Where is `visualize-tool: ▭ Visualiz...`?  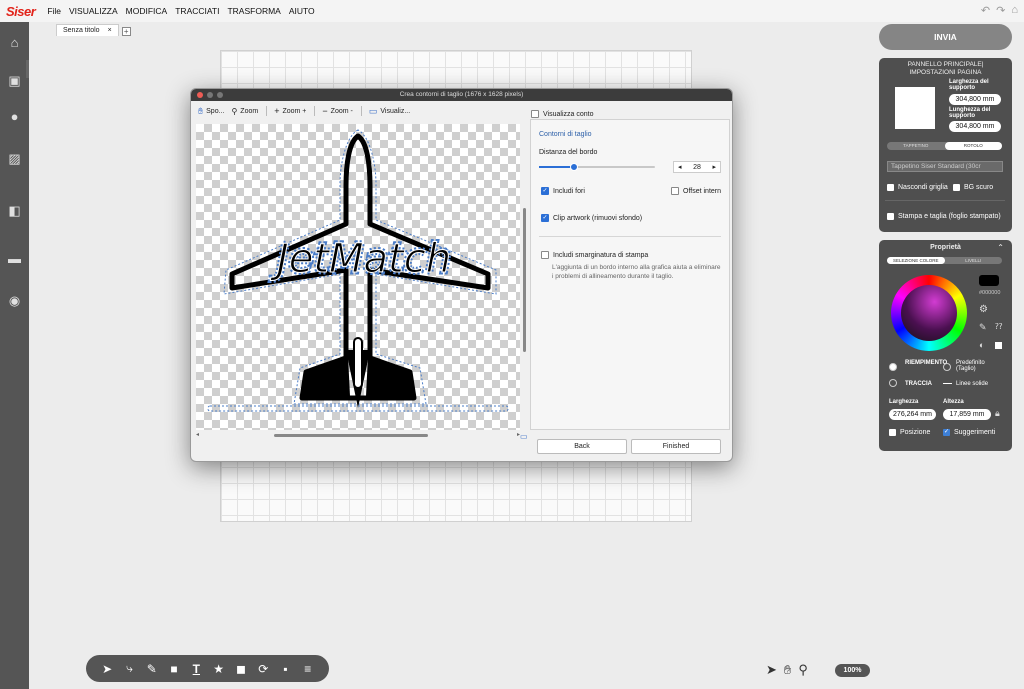 visualize-tool: ▭ Visualiz... is located at coordinates (389, 111).